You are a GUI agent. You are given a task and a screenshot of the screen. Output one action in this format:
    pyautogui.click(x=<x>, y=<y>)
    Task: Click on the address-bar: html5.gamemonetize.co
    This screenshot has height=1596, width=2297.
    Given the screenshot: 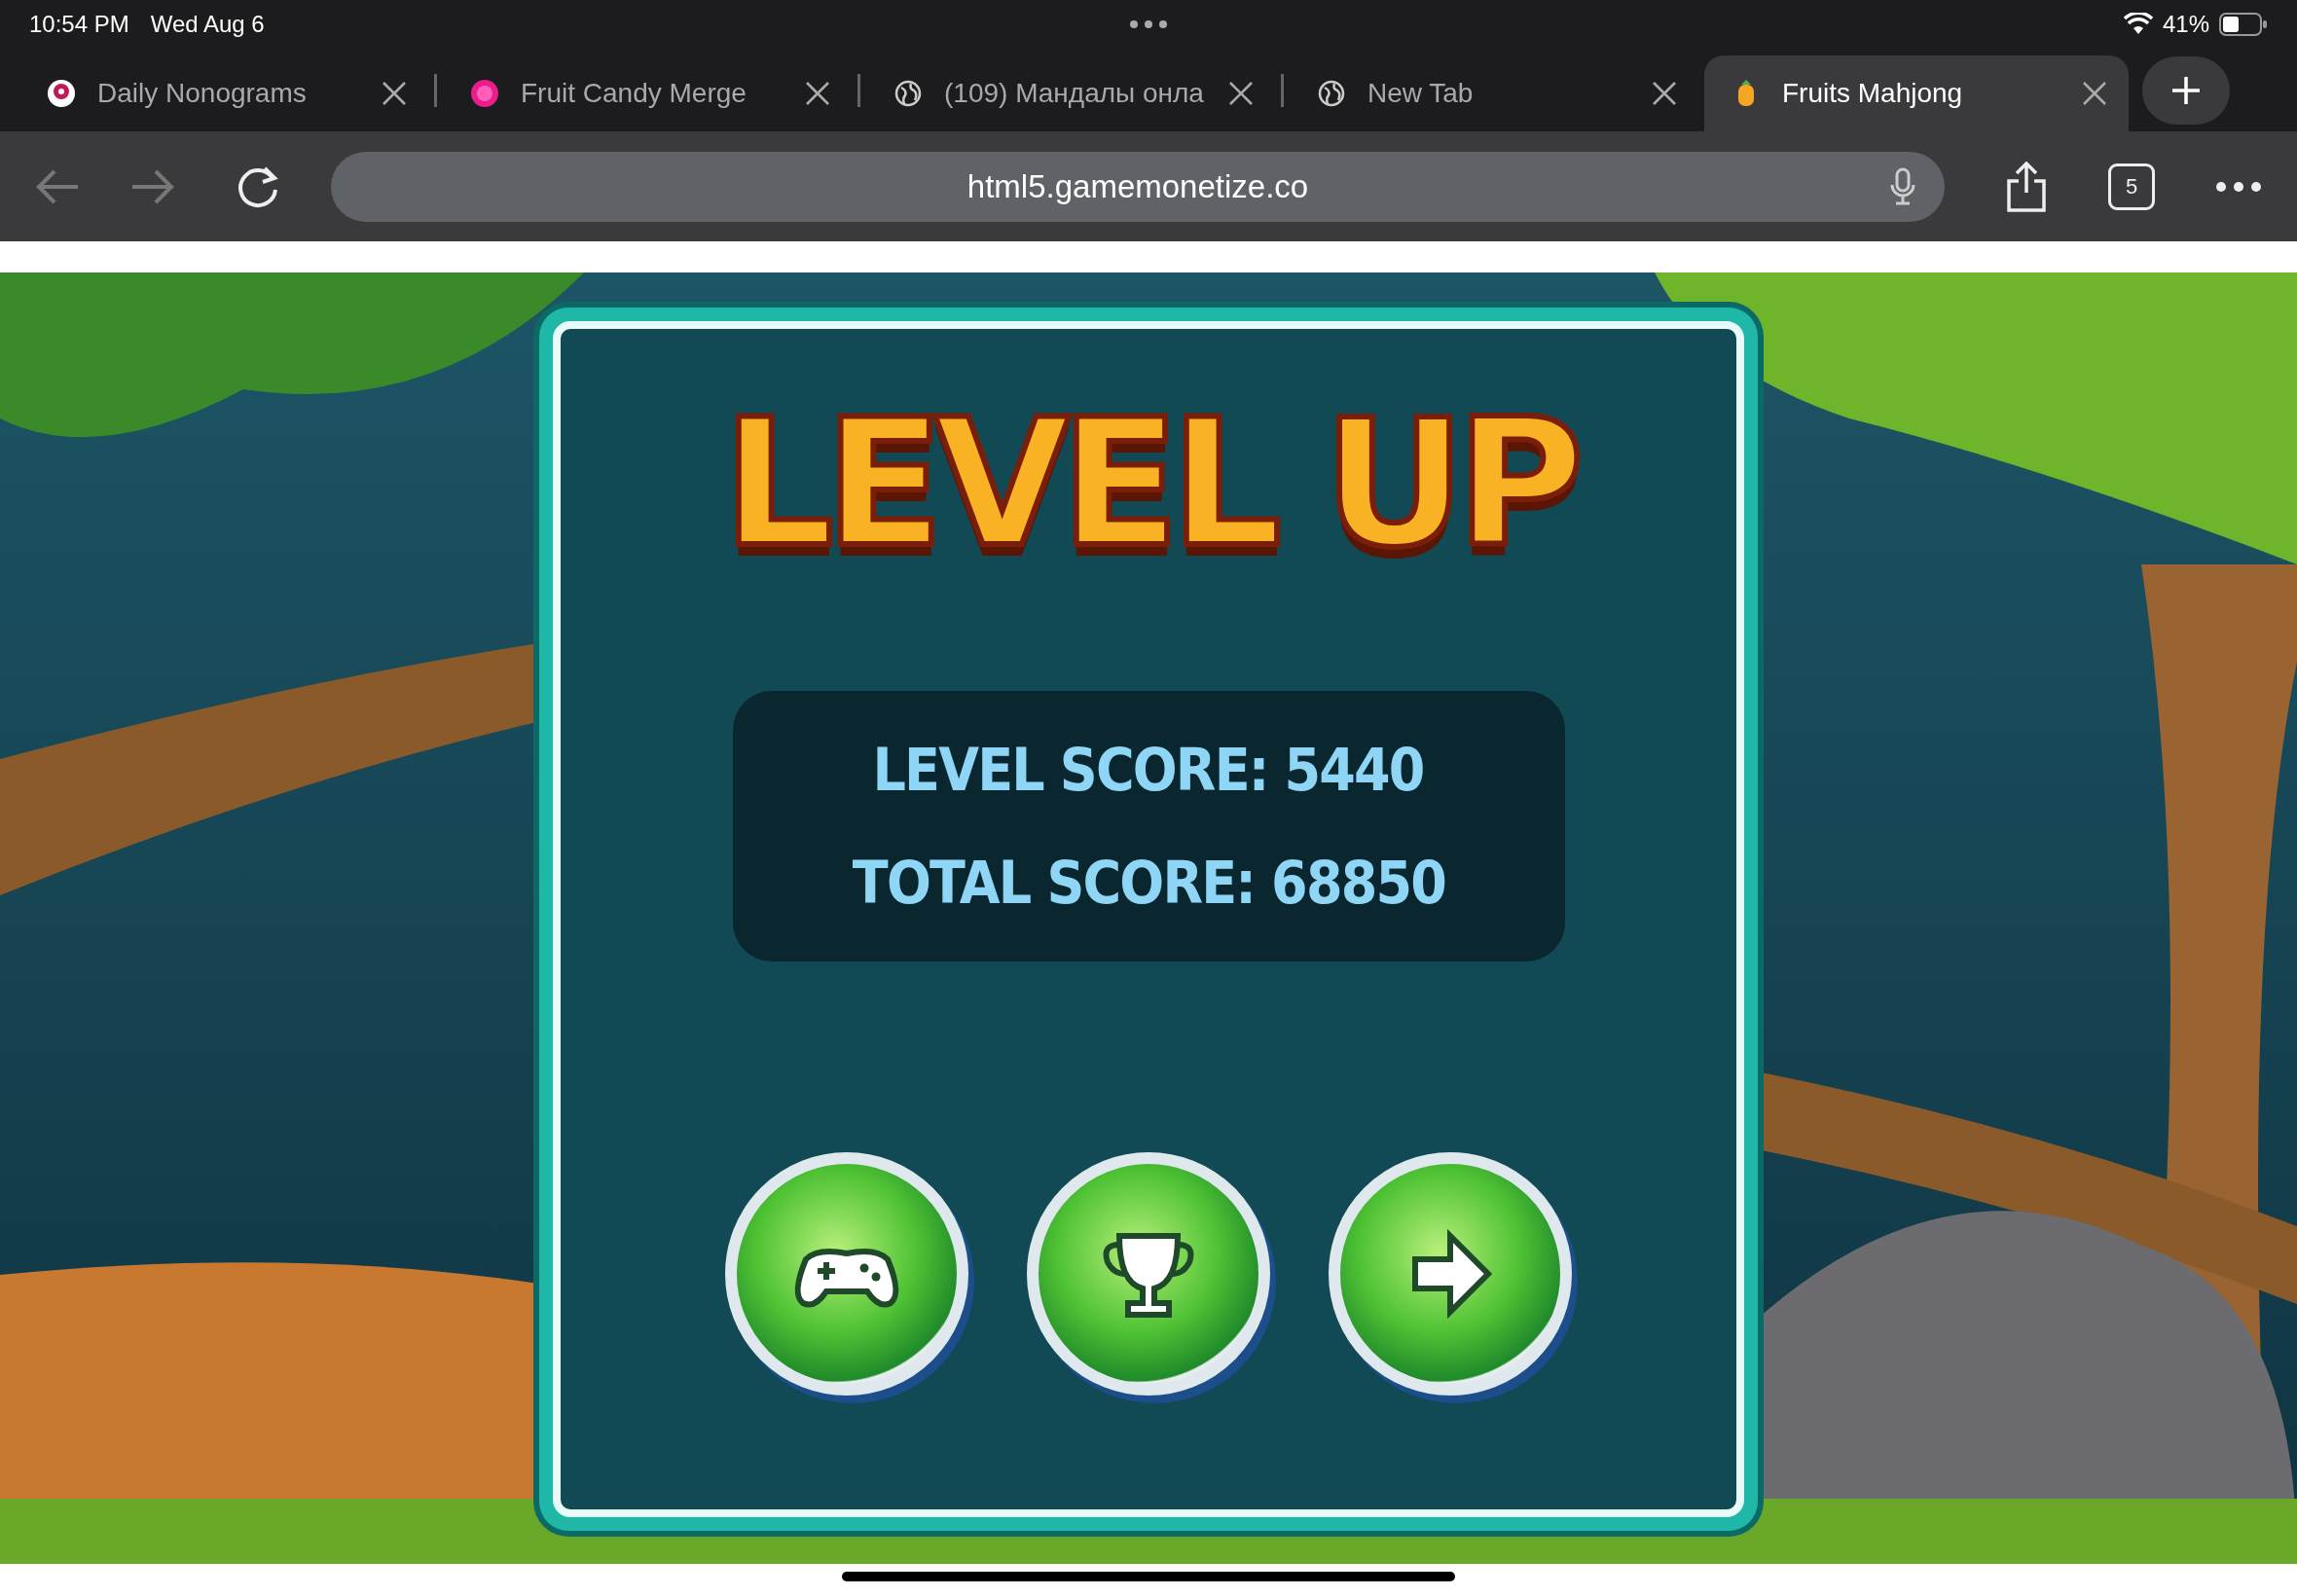 What is the action you would take?
    pyautogui.click(x=1138, y=186)
    